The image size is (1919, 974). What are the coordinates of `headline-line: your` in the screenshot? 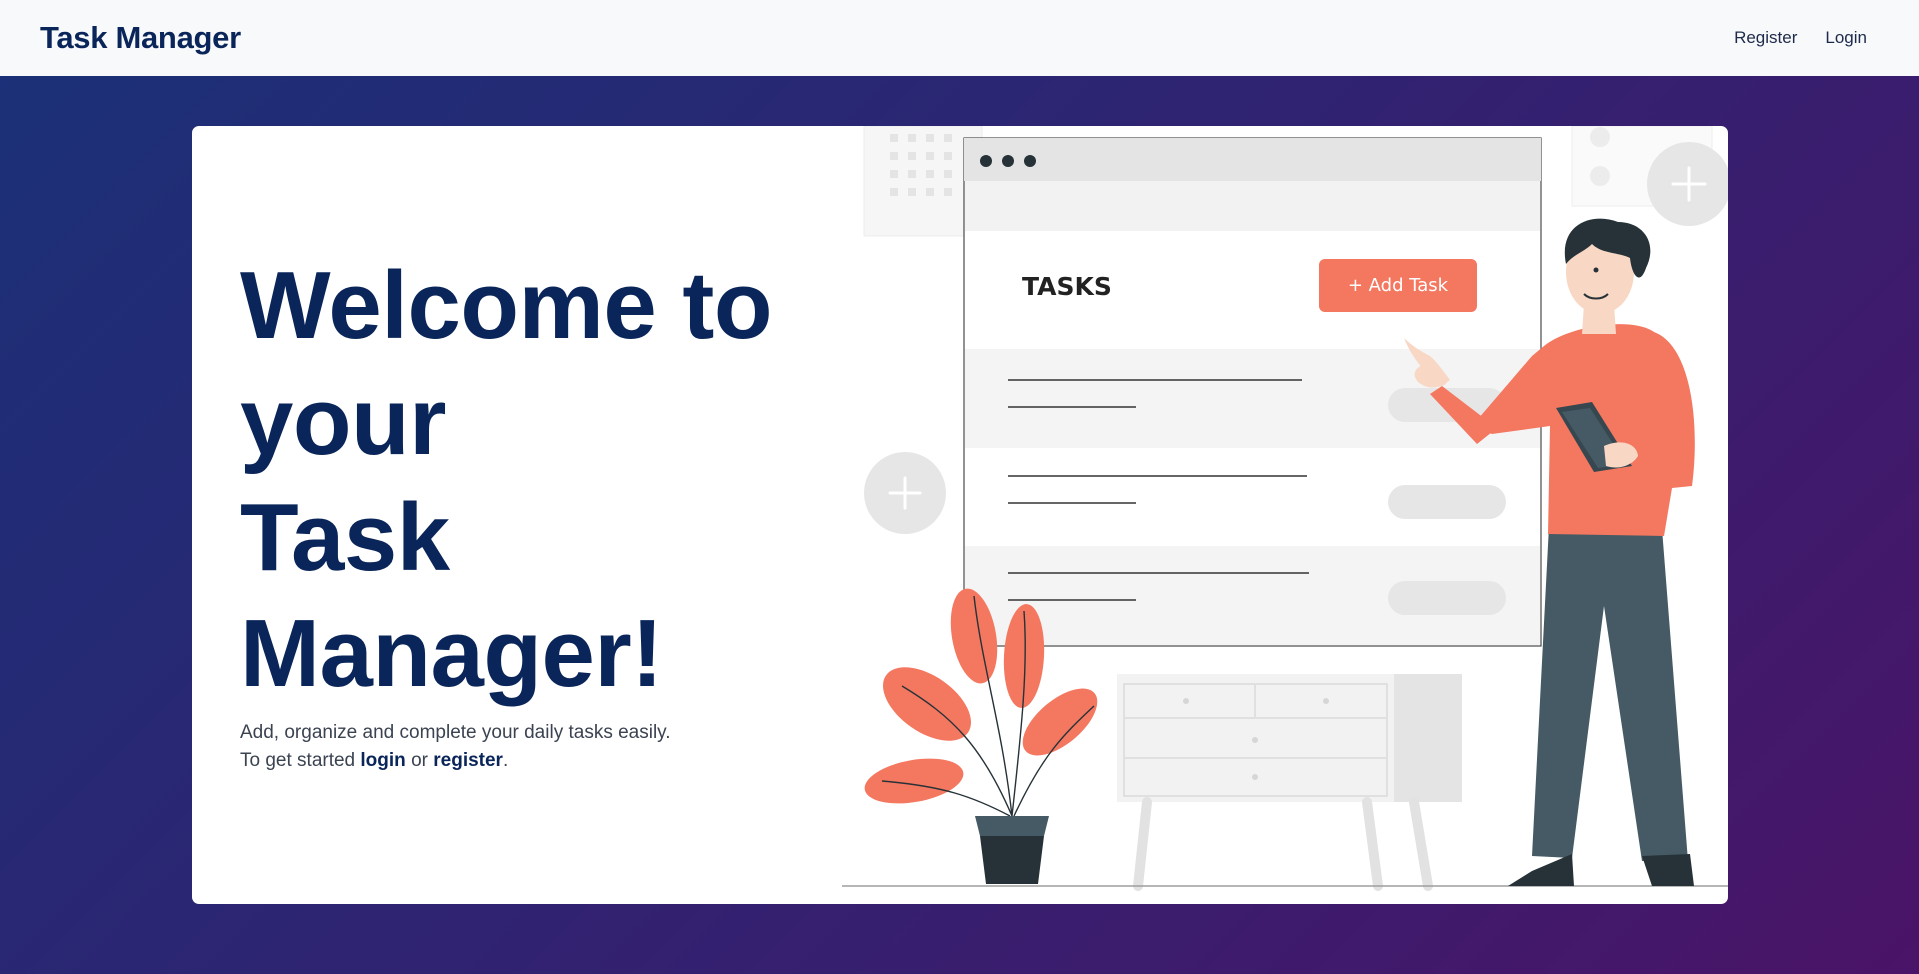 It's located at (343, 421).